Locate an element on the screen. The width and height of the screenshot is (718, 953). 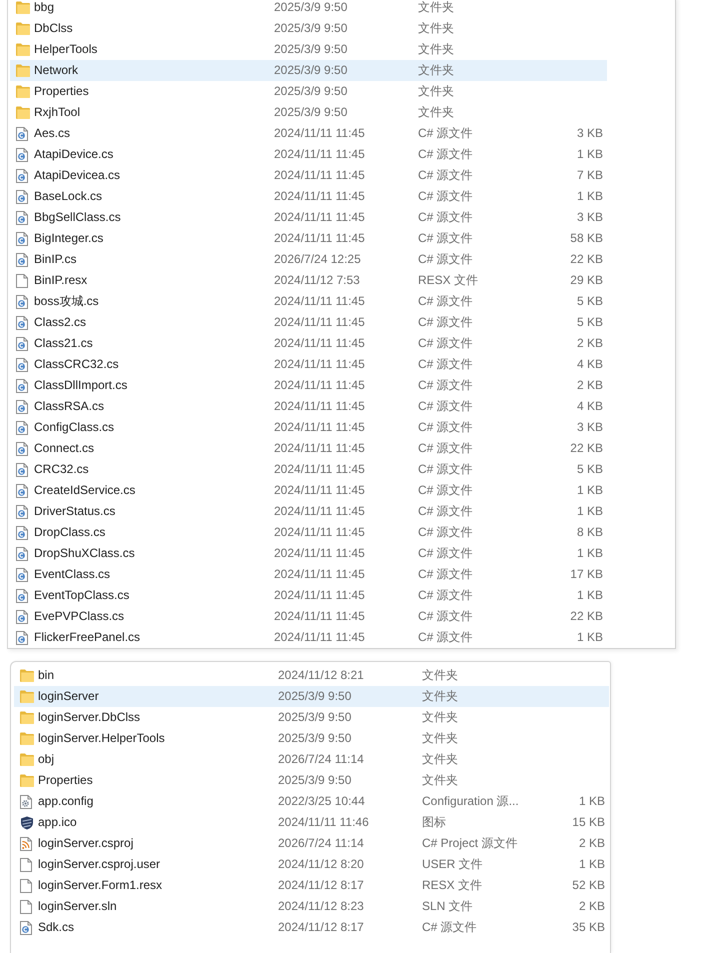
file-row: CRC32.cs 2024/11/11 11:45 C# 源文件 5 KB is located at coordinates (308, 469).